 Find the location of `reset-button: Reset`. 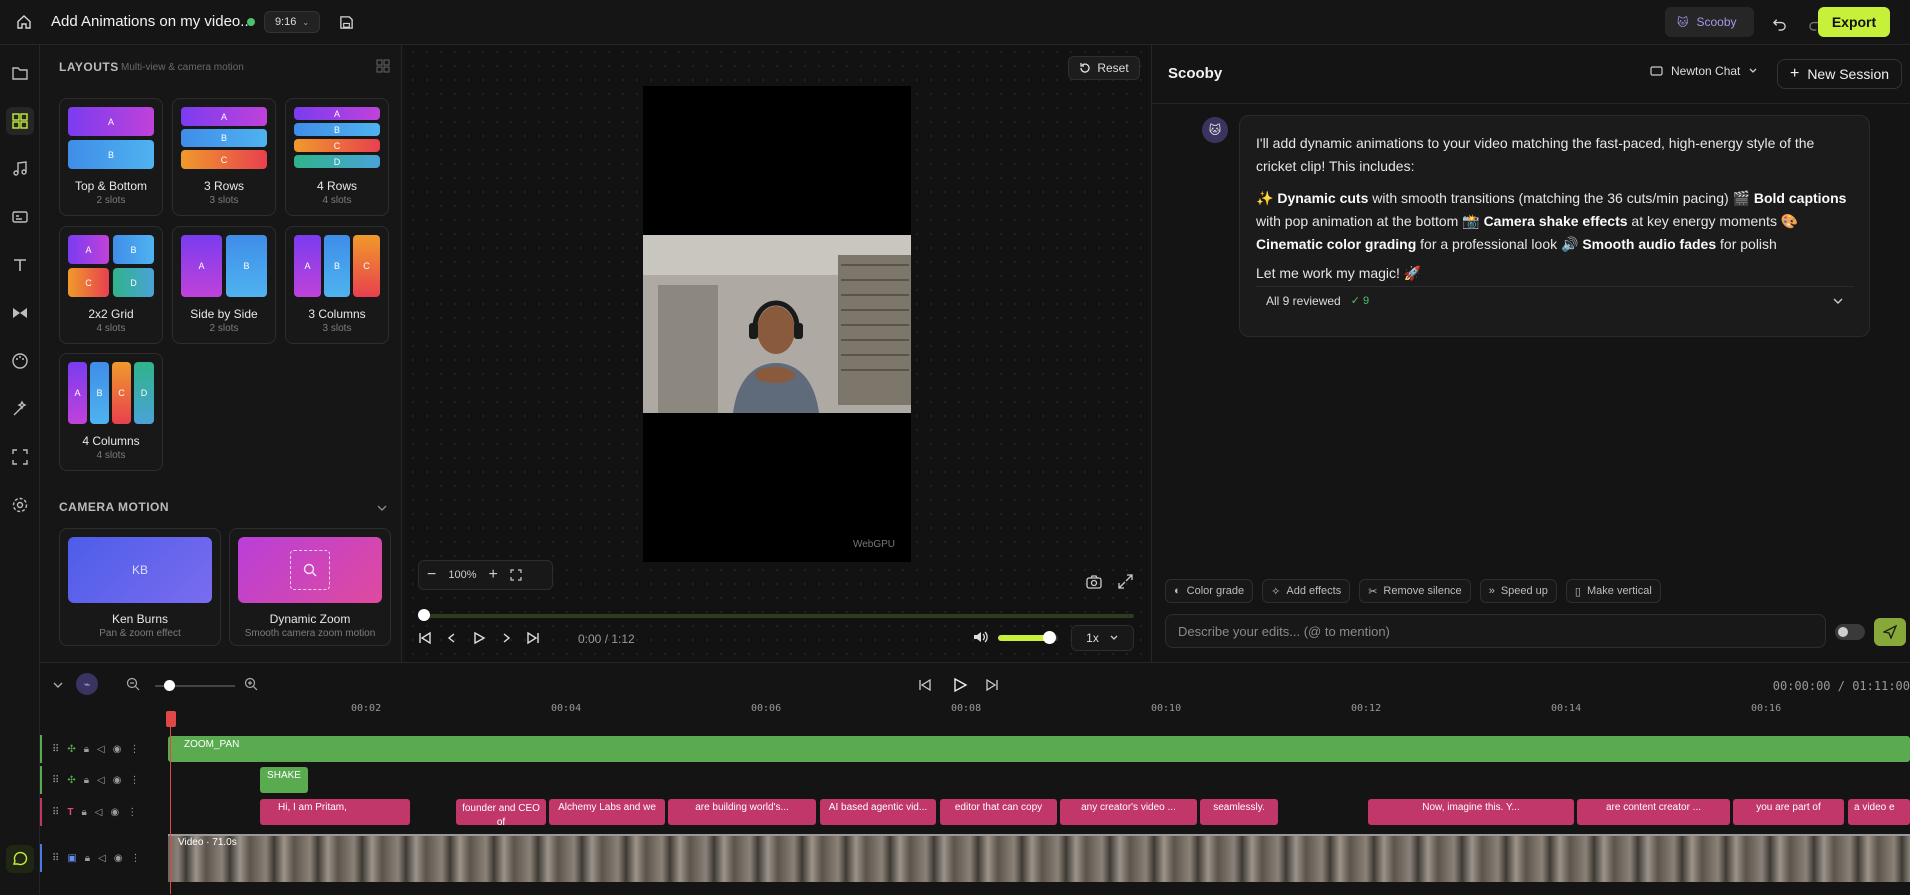

reset-button: Reset is located at coordinates (1104, 68).